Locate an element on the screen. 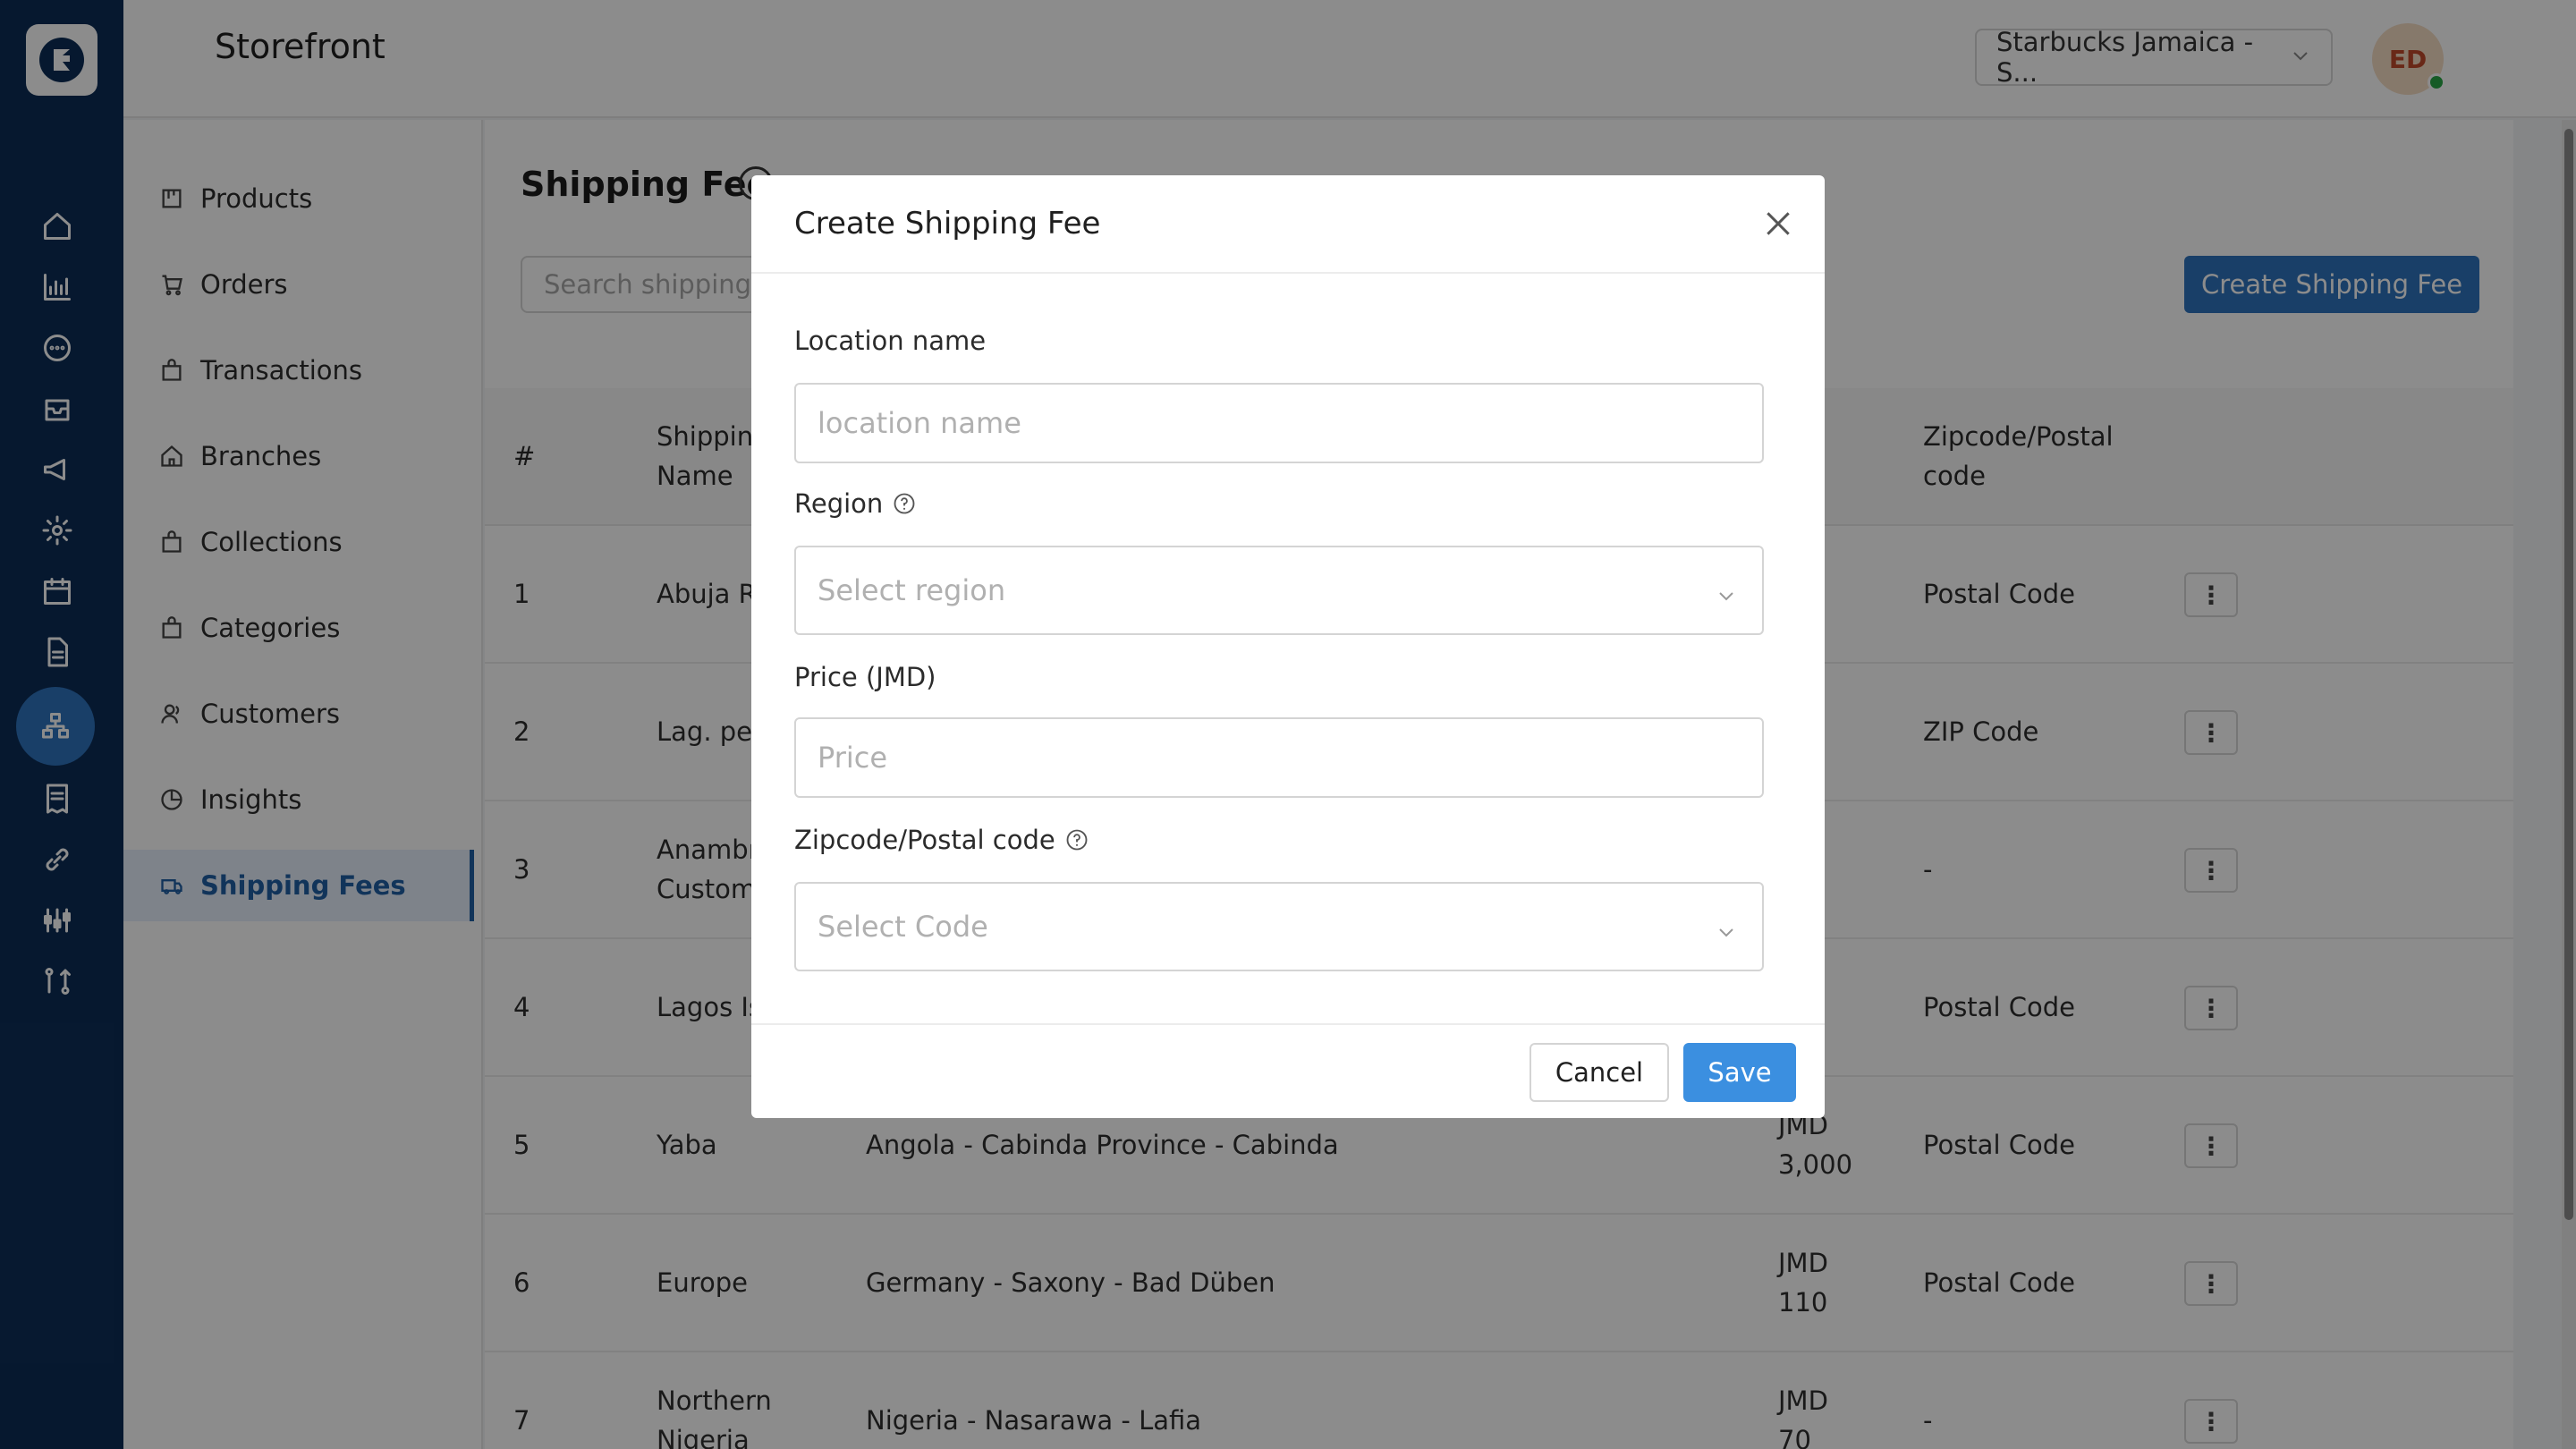 This screenshot has width=2576, height=1449. region-label: Region is located at coordinates (855, 503).